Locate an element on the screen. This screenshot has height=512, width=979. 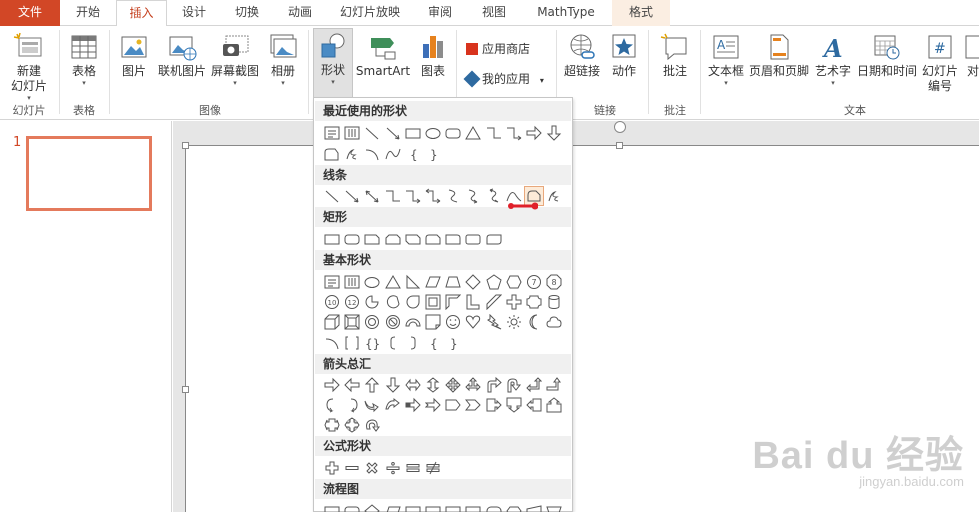
tab-transitions: 切换 is located at coordinates (247, 13).